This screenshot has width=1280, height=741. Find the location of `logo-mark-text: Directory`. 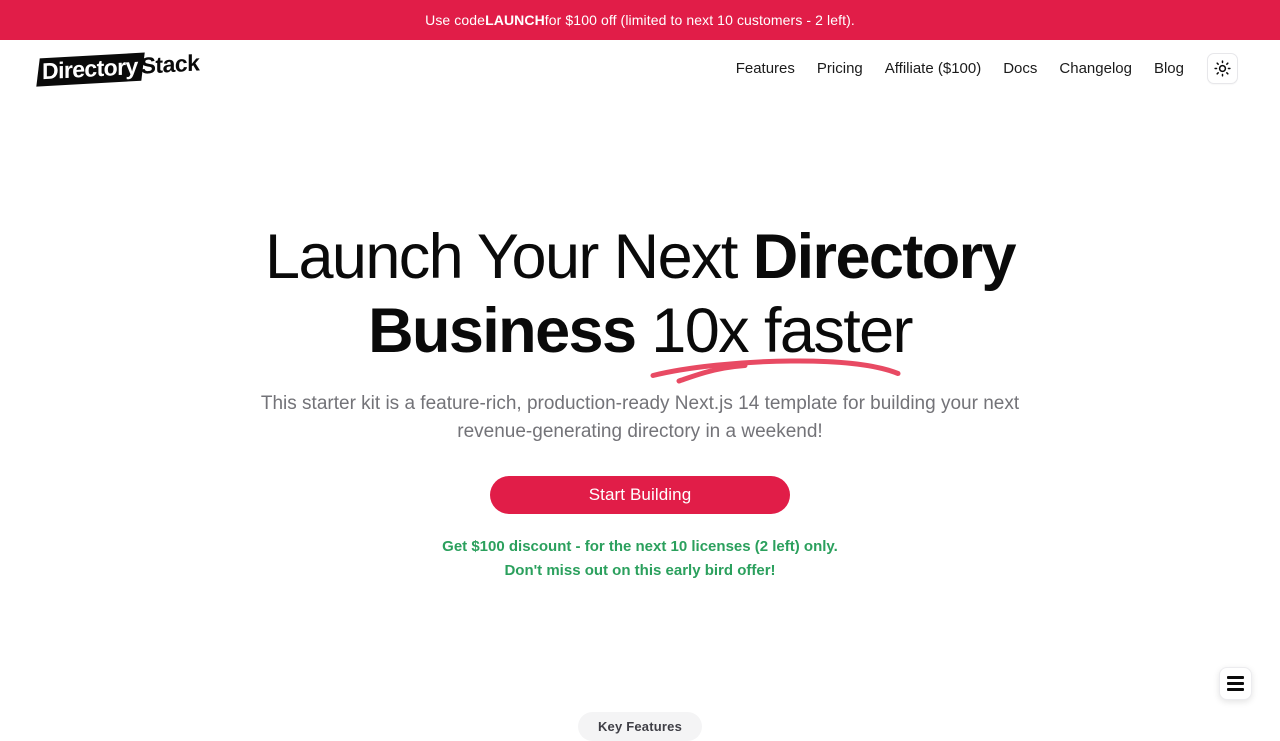

logo-mark-text: Directory is located at coordinates (90, 69).